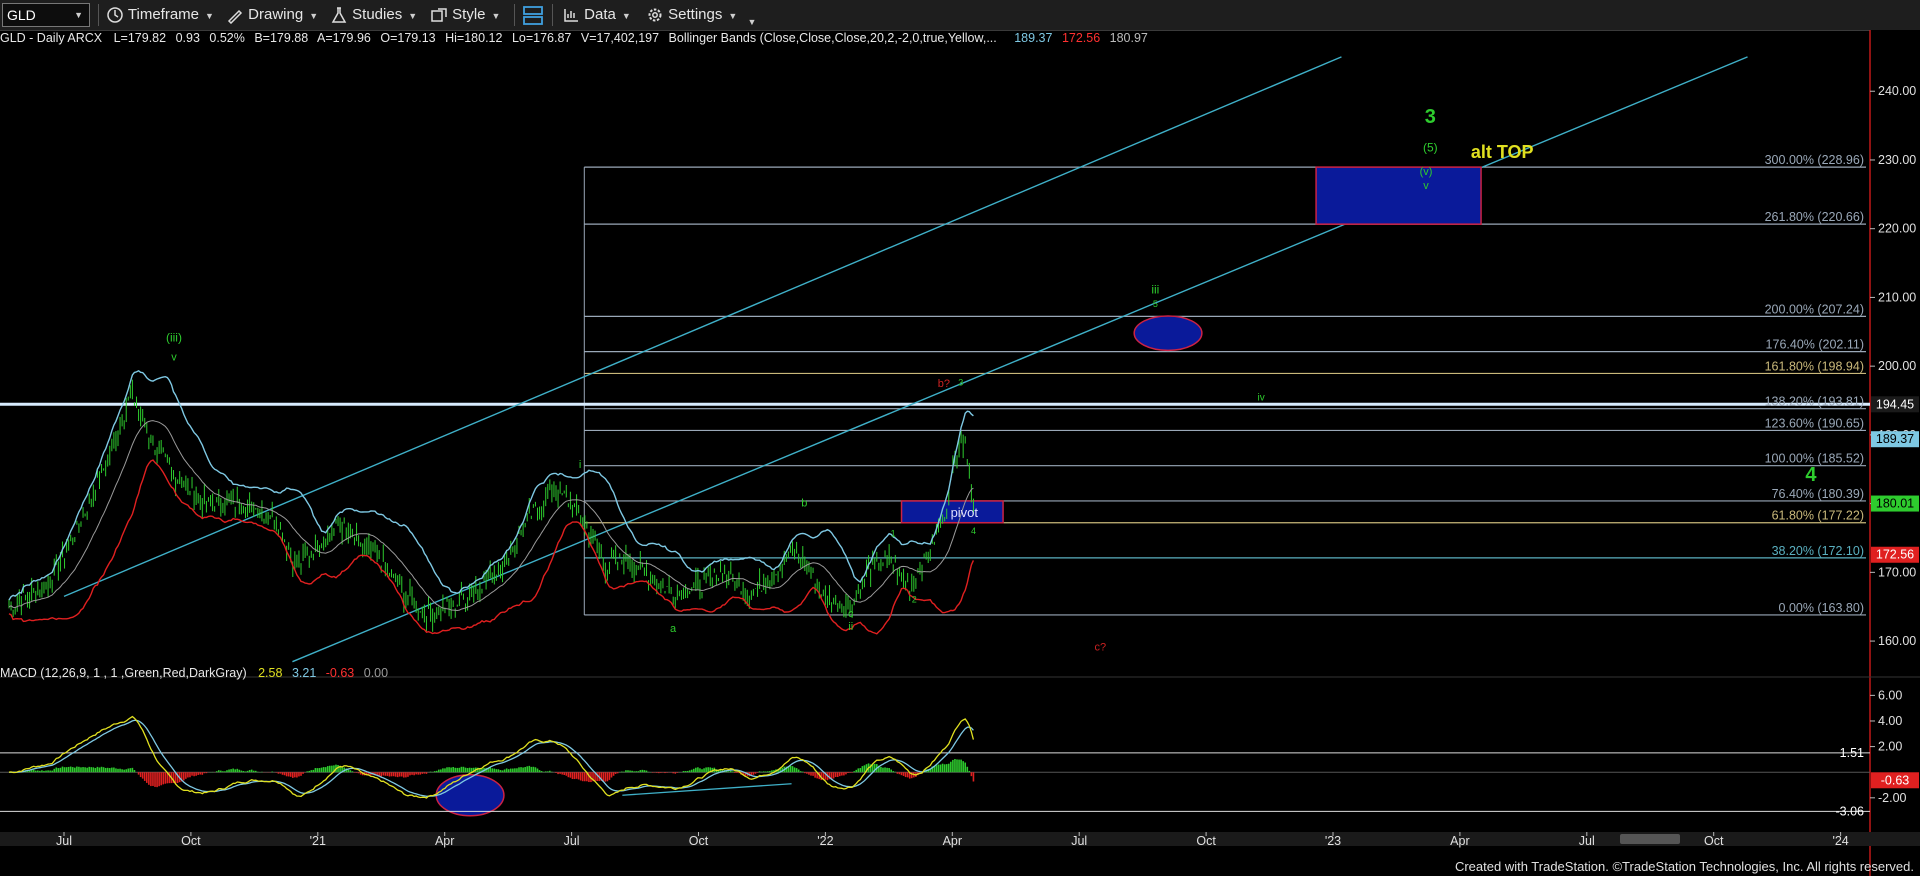 The image size is (1920, 876). What do you see at coordinates (851, 614) in the screenshot?
I see `wave-label: c` at bounding box center [851, 614].